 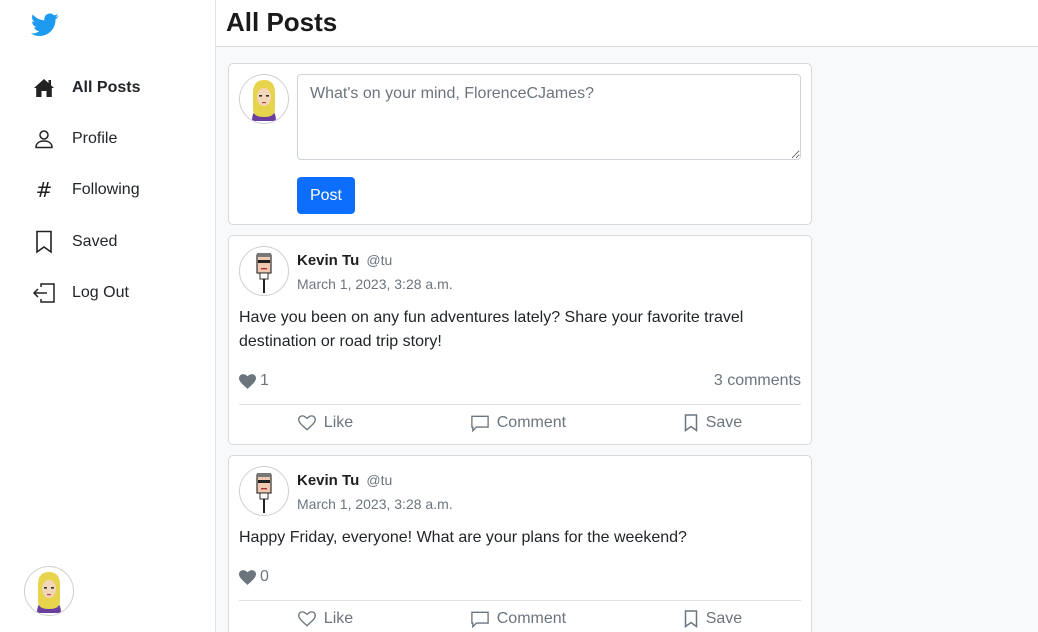 What do you see at coordinates (520, 381) in the screenshot?
I see `post-stats: 1 3 comments` at bounding box center [520, 381].